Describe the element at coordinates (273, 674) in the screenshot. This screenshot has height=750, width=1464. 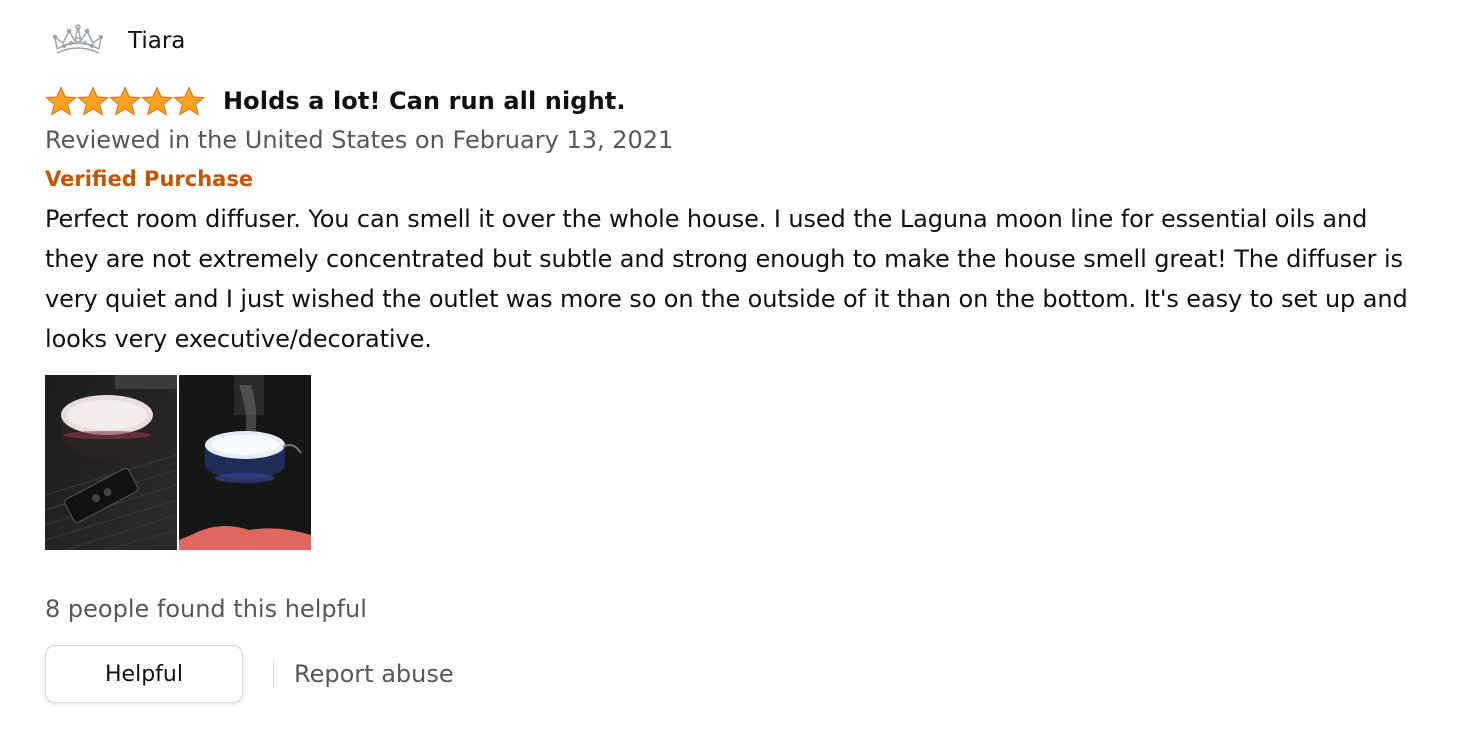
I see `action-divider` at that location.